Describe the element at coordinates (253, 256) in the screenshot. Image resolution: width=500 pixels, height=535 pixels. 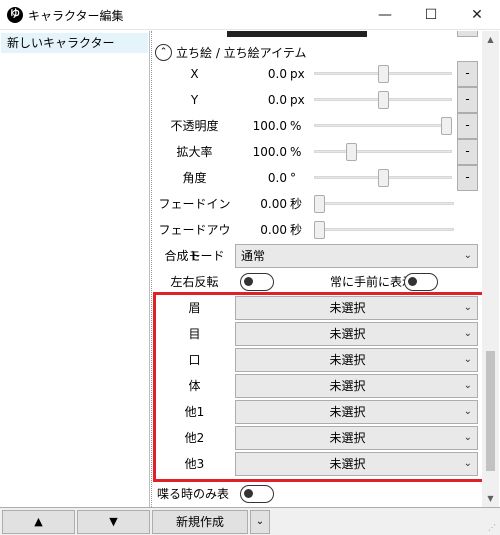
I see `blend-mode-value: 通常` at that location.